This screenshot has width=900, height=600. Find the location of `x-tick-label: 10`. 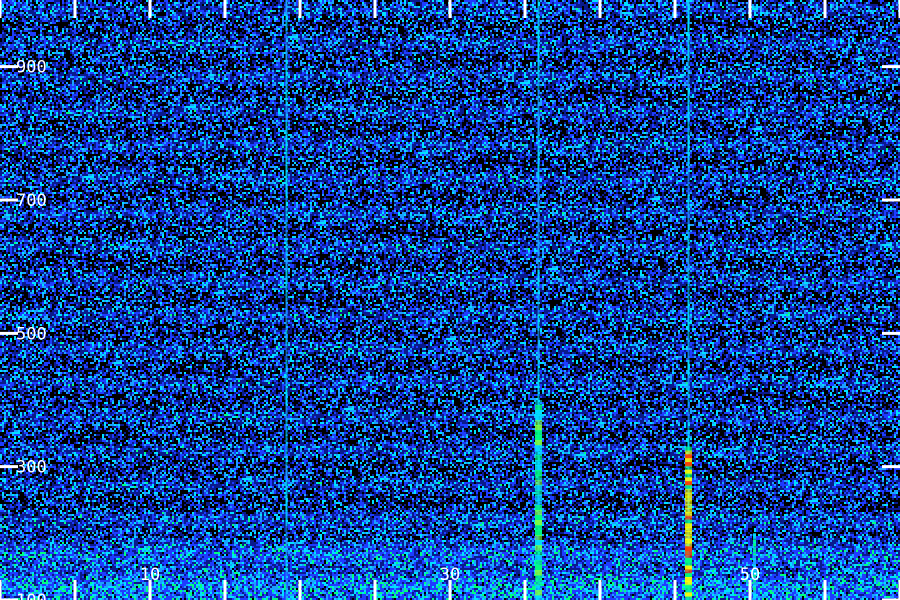

x-tick-label: 10 is located at coordinates (150, 575).